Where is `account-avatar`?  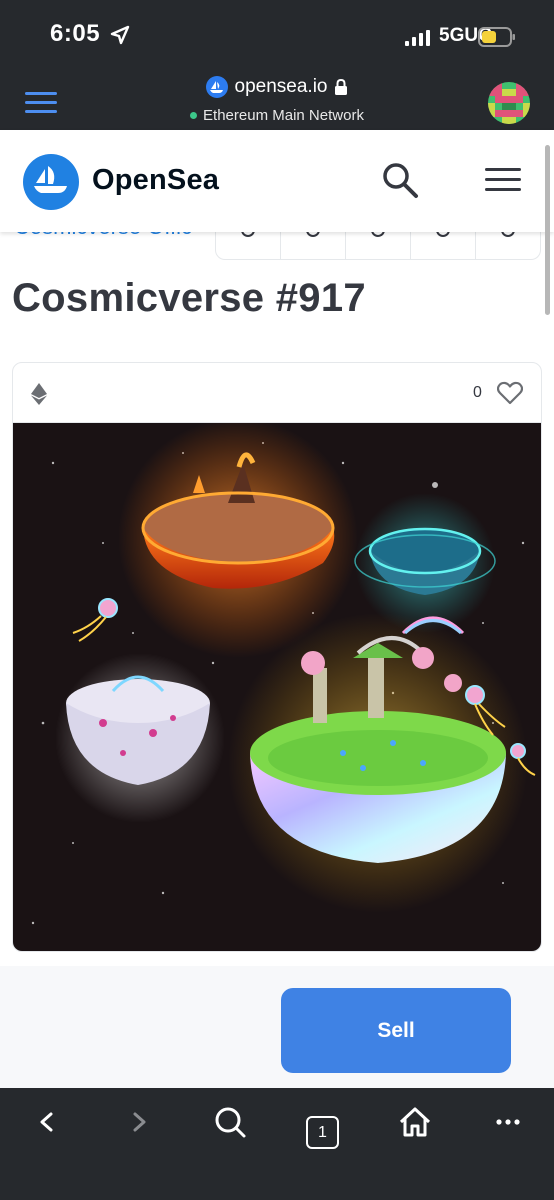
account-avatar is located at coordinates (509, 103).